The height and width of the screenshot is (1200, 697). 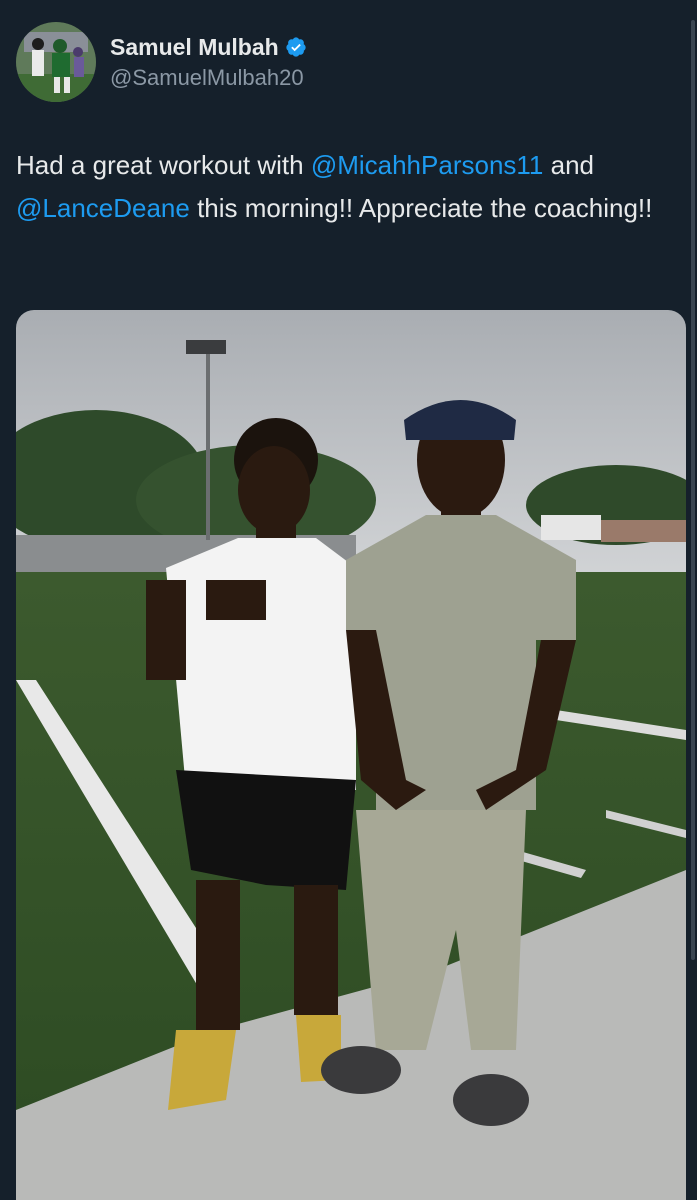 I want to click on author-handle: @SamuelMulbah20, so click(x=208, y=78).